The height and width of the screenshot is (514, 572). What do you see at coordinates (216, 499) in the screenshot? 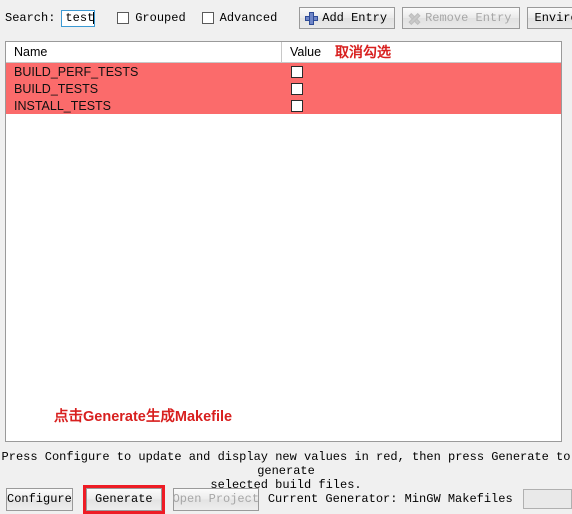
I see `open-project-button: Open Project` at bounding box center [216, 499].